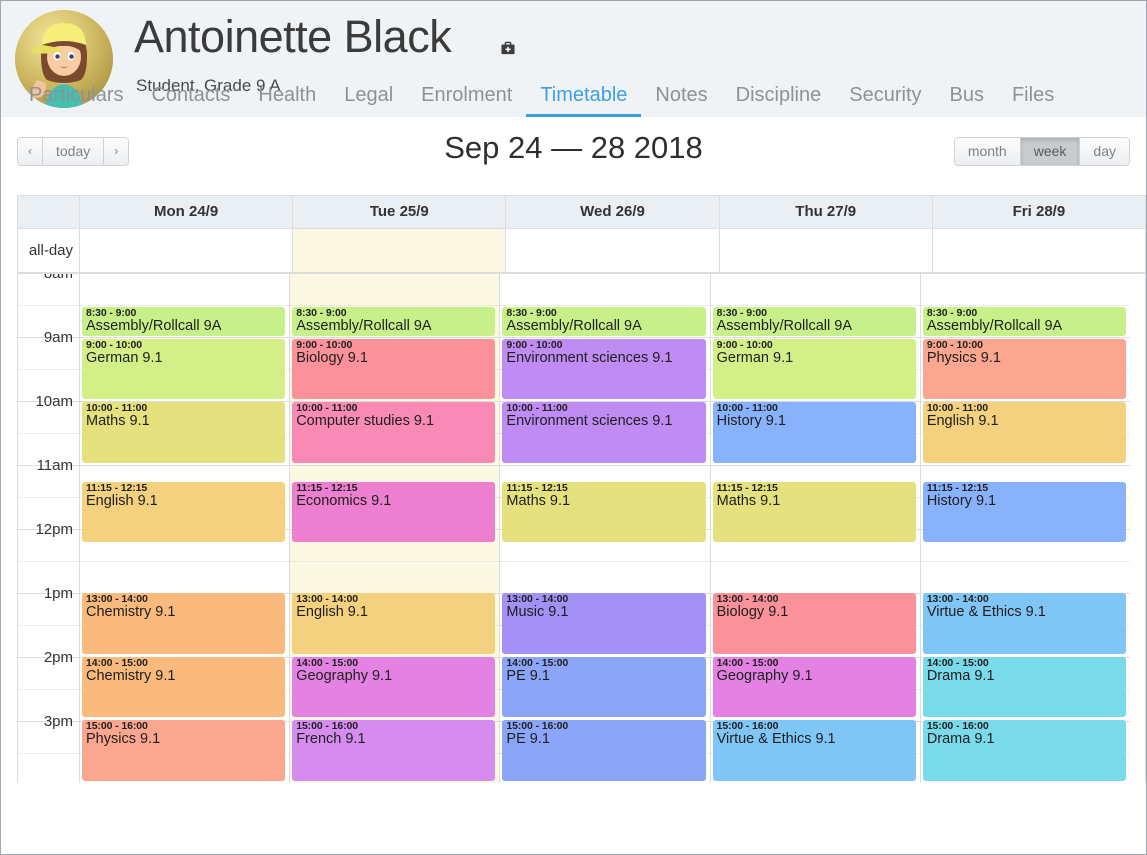 This screenshot has height=855, width=1147. I want to click on calendar-event: 10:00 - 11:00 English 9.1, so click(1024, 432).